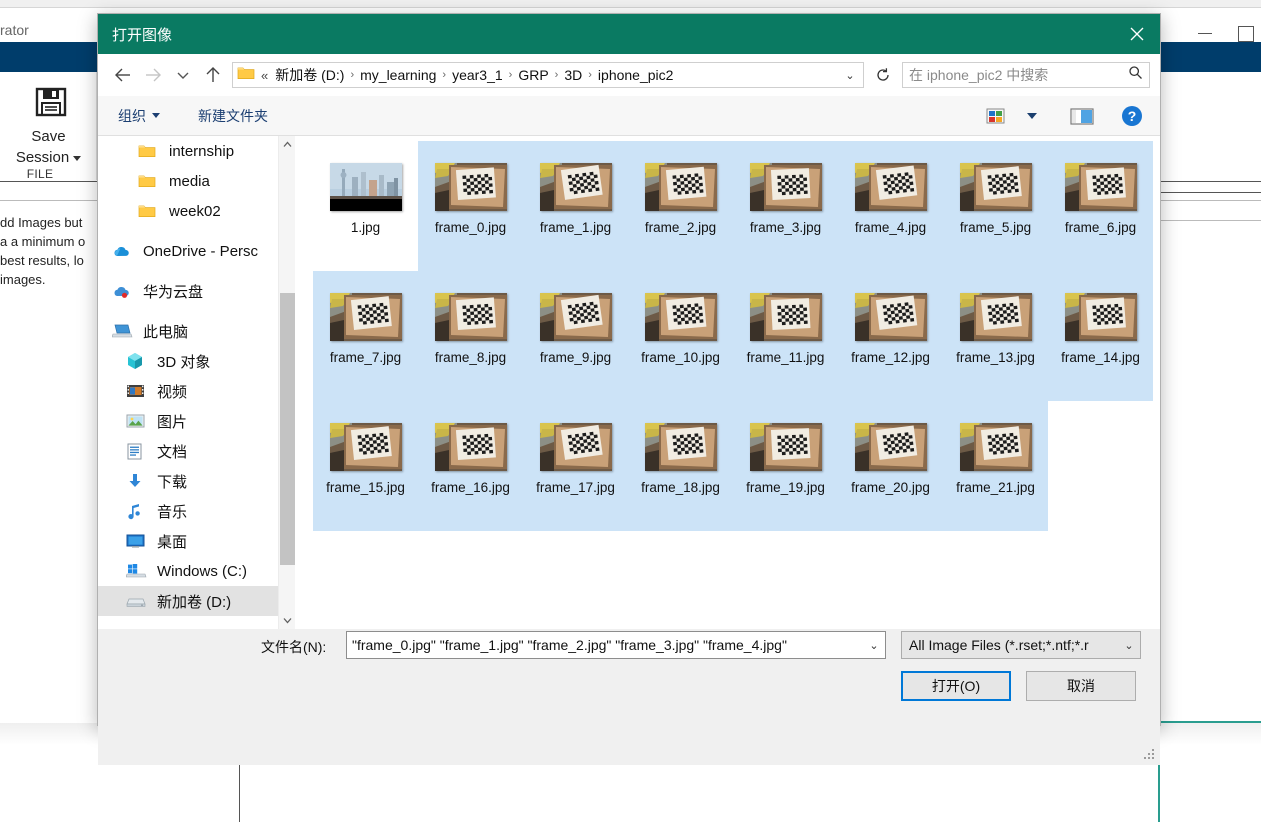 The image size is (1261, 822). Describe the element at coordinates (470, 336) in the screenshot. I see `file-item: frame_8.jpg` at that location.